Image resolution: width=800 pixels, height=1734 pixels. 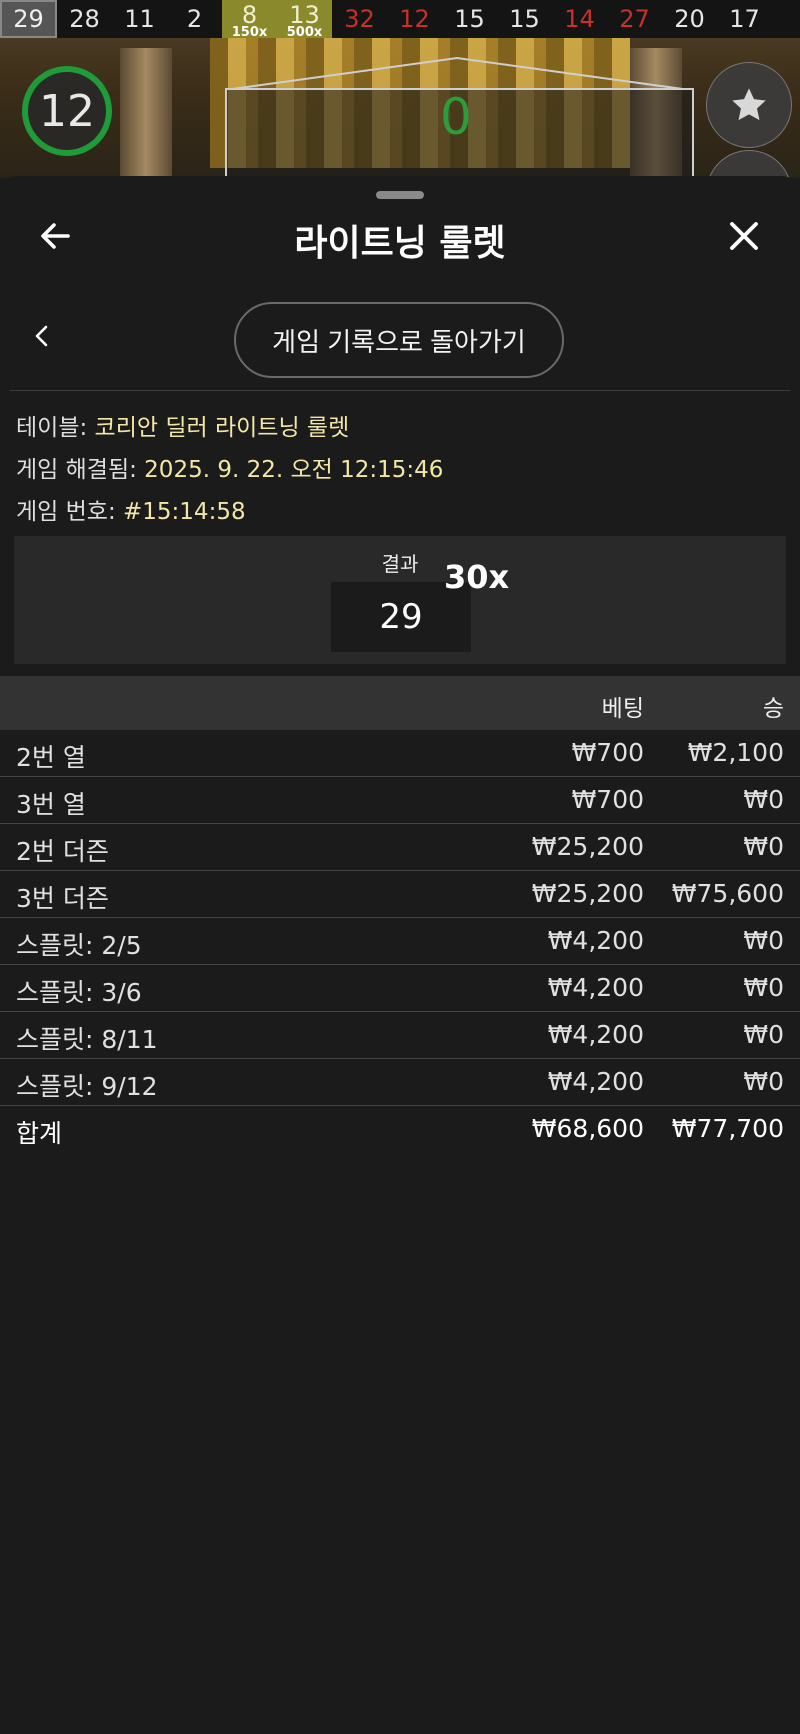 What do you see at coordinates (294, 470) in the screenshot?
I see `resolved-info-value: 2025. 9. 22. 오전 12:15:46` at bounding box center [294, 470].